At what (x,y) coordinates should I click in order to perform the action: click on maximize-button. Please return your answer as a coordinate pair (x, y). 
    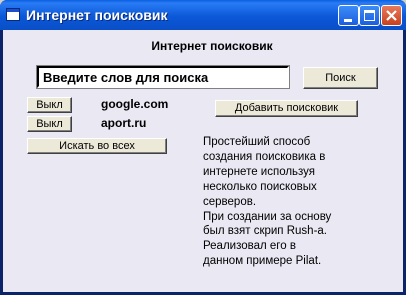
    Looking at the image, I should click on (369, 15).